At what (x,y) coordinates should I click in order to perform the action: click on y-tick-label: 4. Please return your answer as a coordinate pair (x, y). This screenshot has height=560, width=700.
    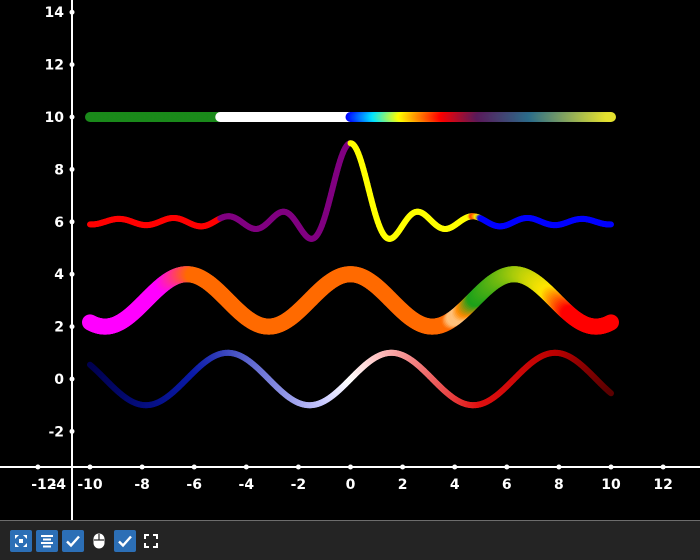
    Looking at the image, I should click on (59, 275).